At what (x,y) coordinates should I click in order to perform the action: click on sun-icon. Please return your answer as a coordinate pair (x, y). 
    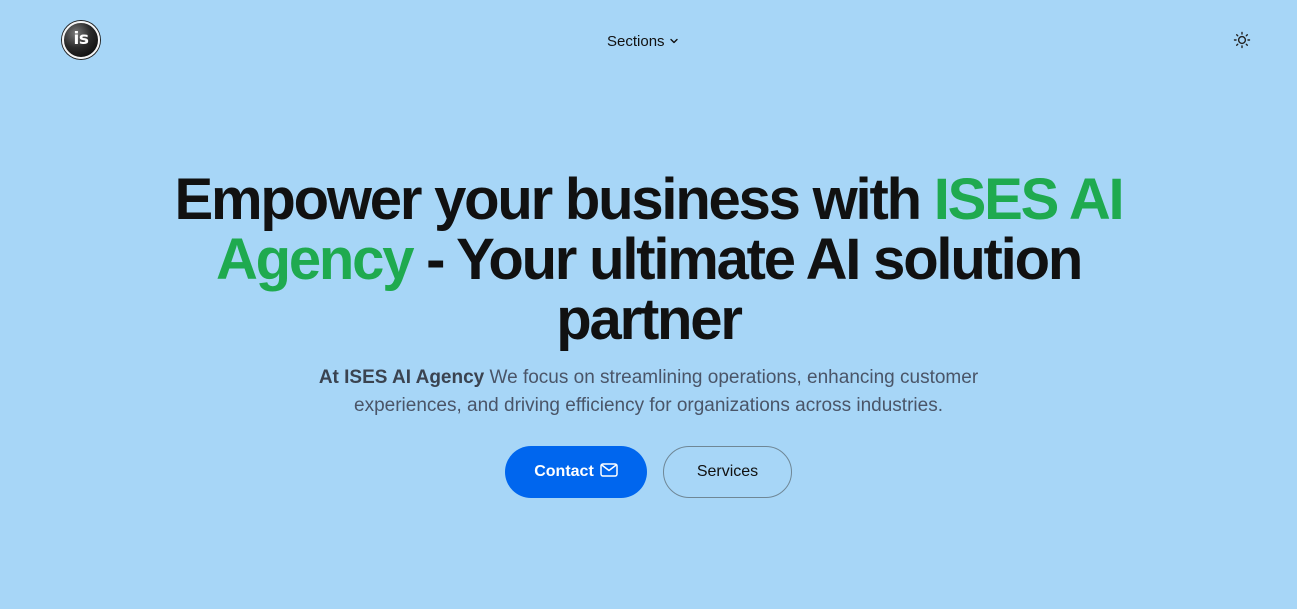
    Looking at the image, I should click on (1242, 41).